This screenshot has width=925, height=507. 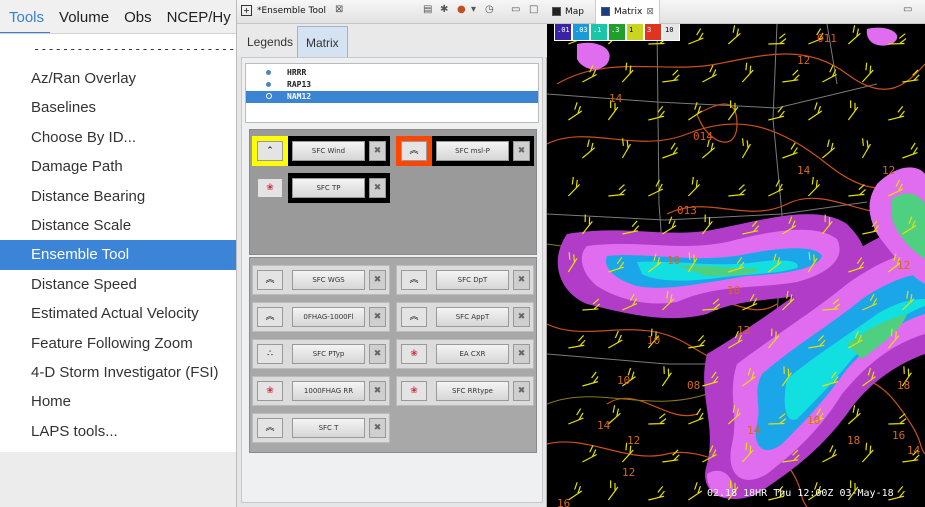 What do you see at coordinates (687, 210) in the screenshot?
I see `pressure-label: 013` at bounding box center [687, 210].